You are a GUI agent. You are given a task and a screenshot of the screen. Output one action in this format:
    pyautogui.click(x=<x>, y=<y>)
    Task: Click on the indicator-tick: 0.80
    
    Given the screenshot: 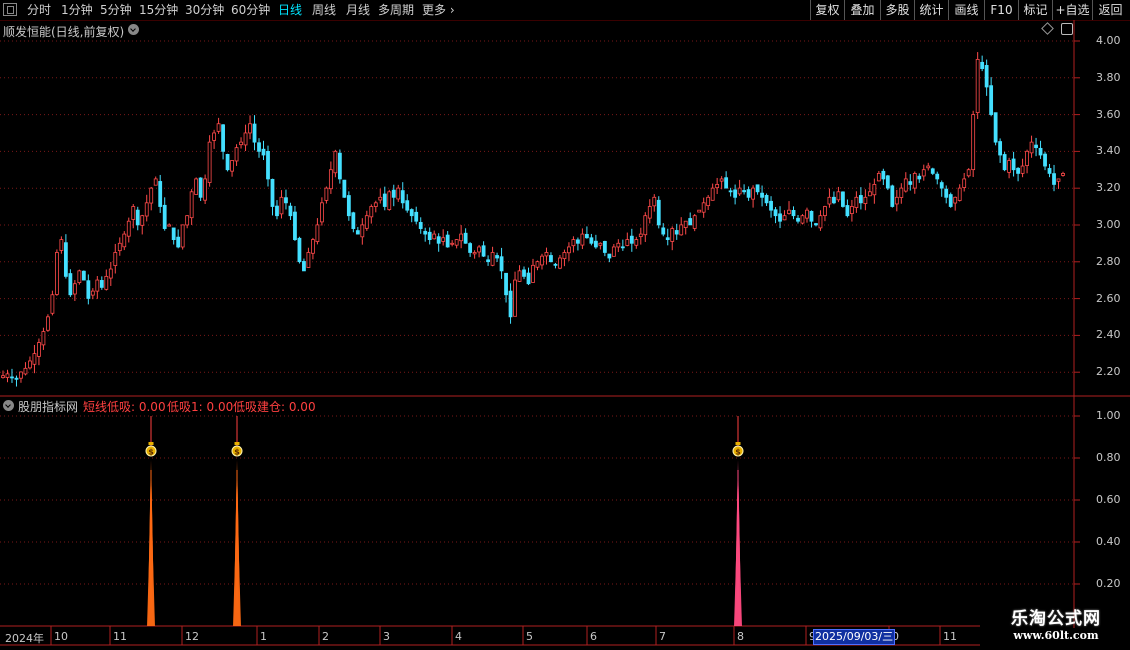 What is the action you would take?
    pyautogui.click(x=1108, y=457)
    